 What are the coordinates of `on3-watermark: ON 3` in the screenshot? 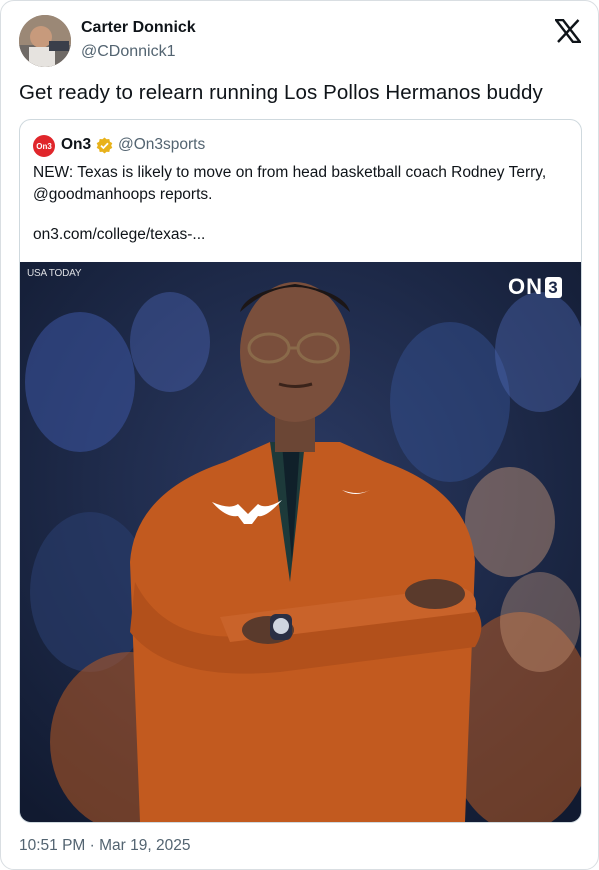 It's located at (535, 287).